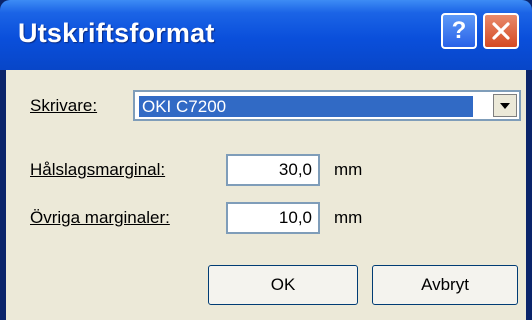 The height and width of the screenshot is (320, 532). I want to click on printer-label: Skrivare:, so click(64, 105).